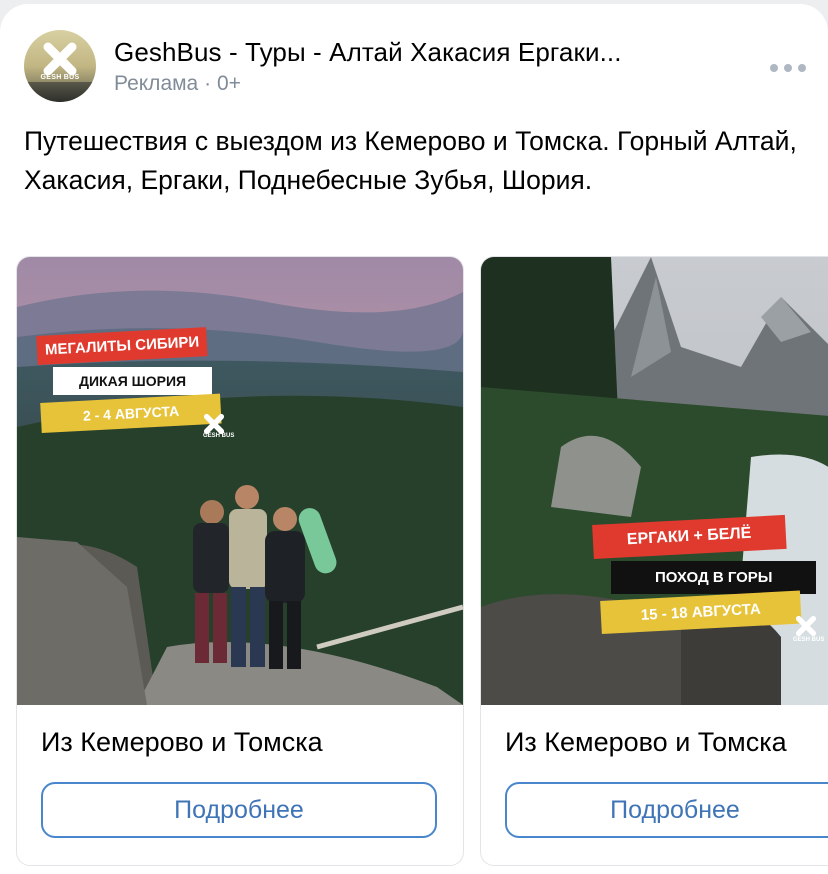  What do you see at coordinates (788, 68) in the screenshot?
I see `more-dots-icon` at bounding box center [788, 68].